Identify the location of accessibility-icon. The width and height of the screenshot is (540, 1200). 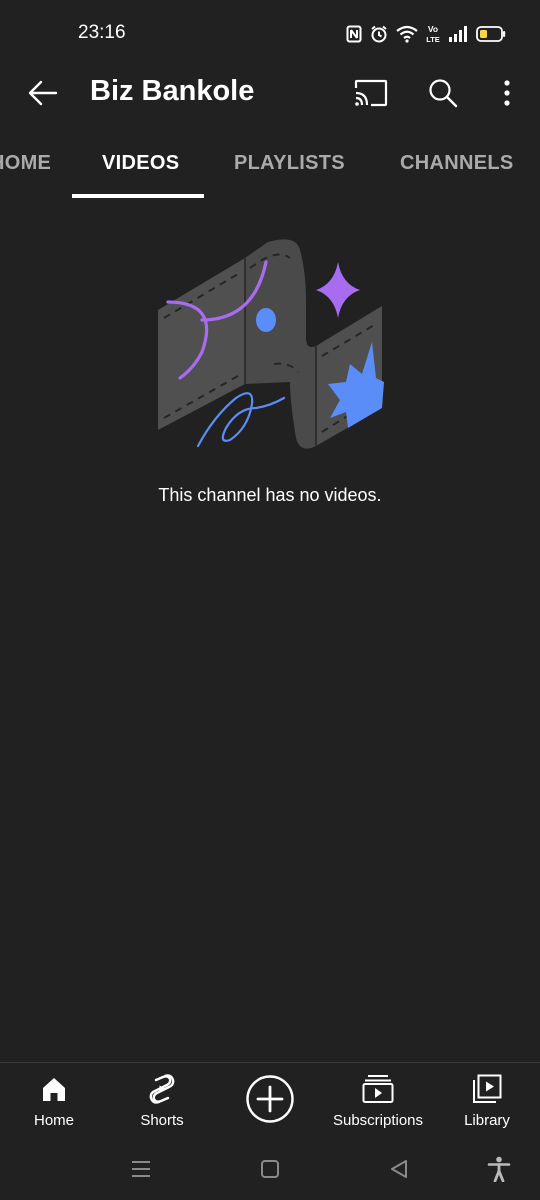
(499, 1169).